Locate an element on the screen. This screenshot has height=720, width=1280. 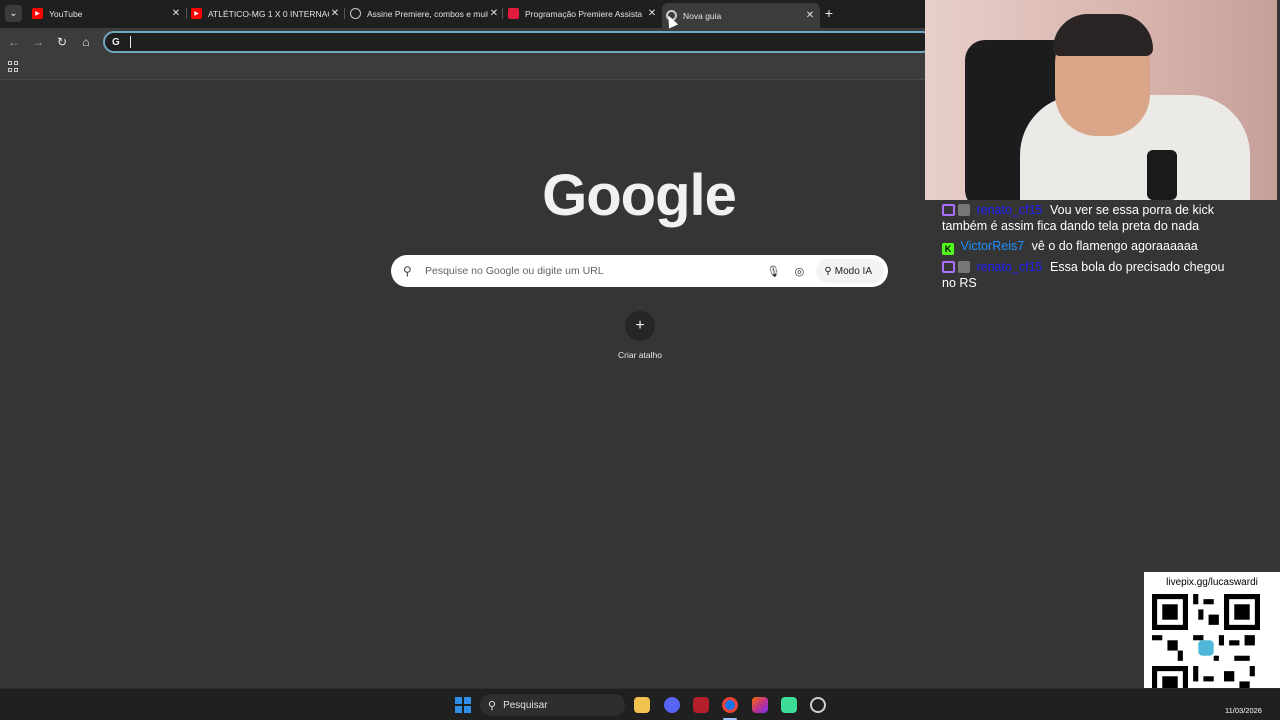
bookmarks-bar is located at coordinates (462, 68).